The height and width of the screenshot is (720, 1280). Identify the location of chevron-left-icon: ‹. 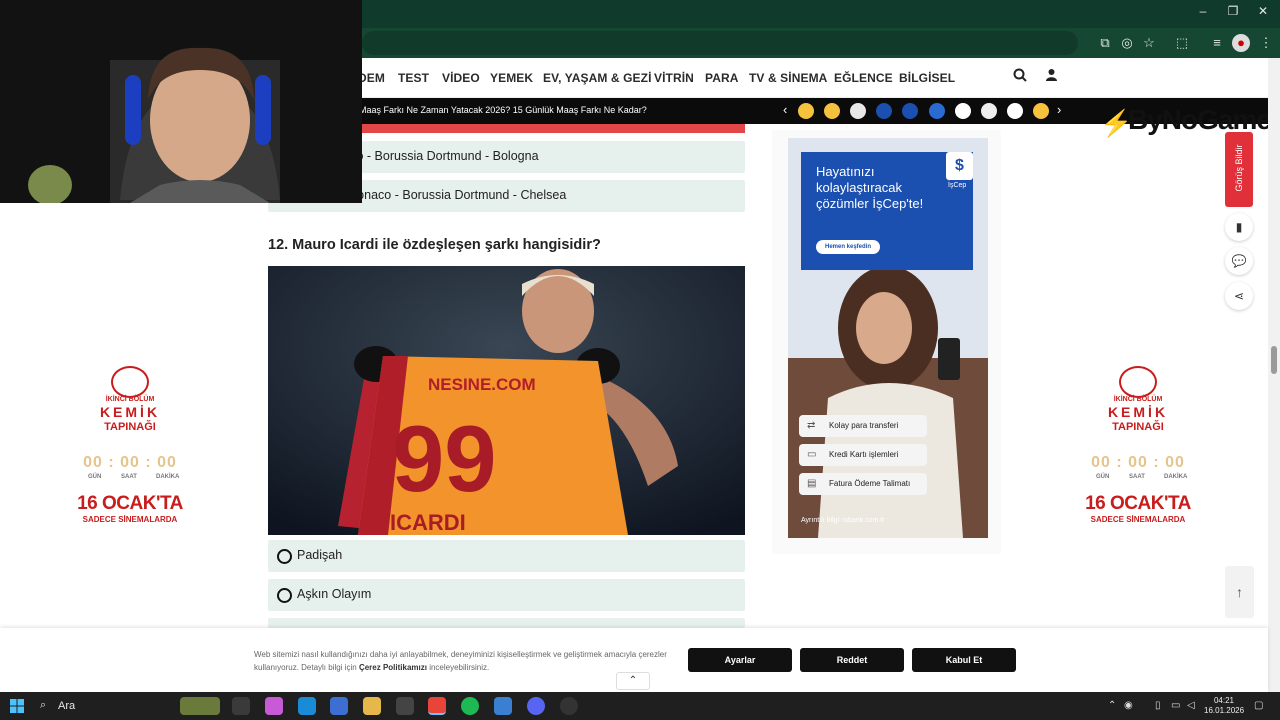
(785, 109).